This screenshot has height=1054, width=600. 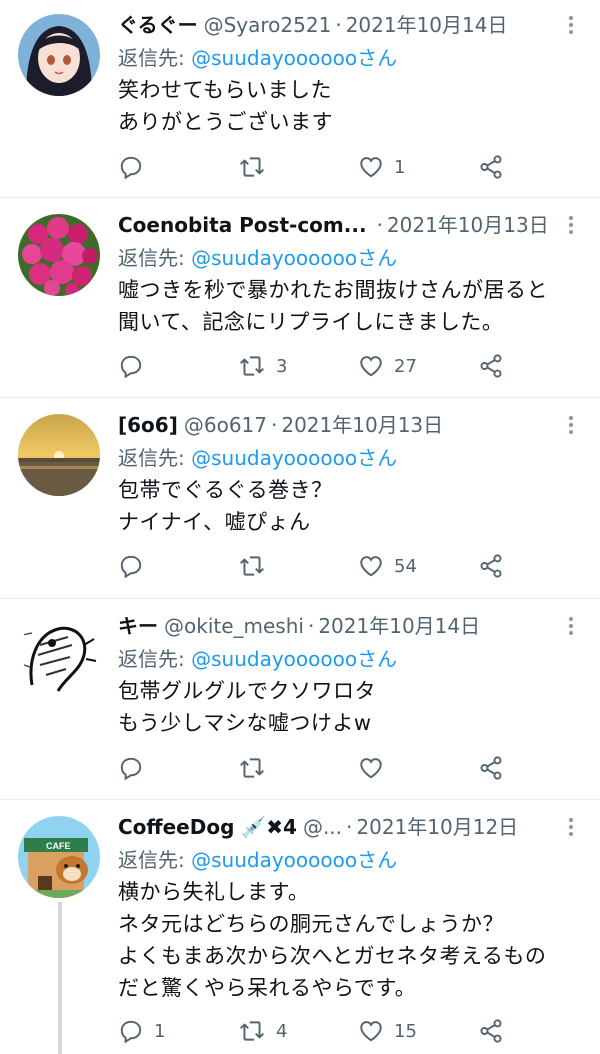 What do you see at coordinates (300, 1031) in the screenshot?
I see `tweet-actions: 1 4 15` at bounding box center [300, 1031].